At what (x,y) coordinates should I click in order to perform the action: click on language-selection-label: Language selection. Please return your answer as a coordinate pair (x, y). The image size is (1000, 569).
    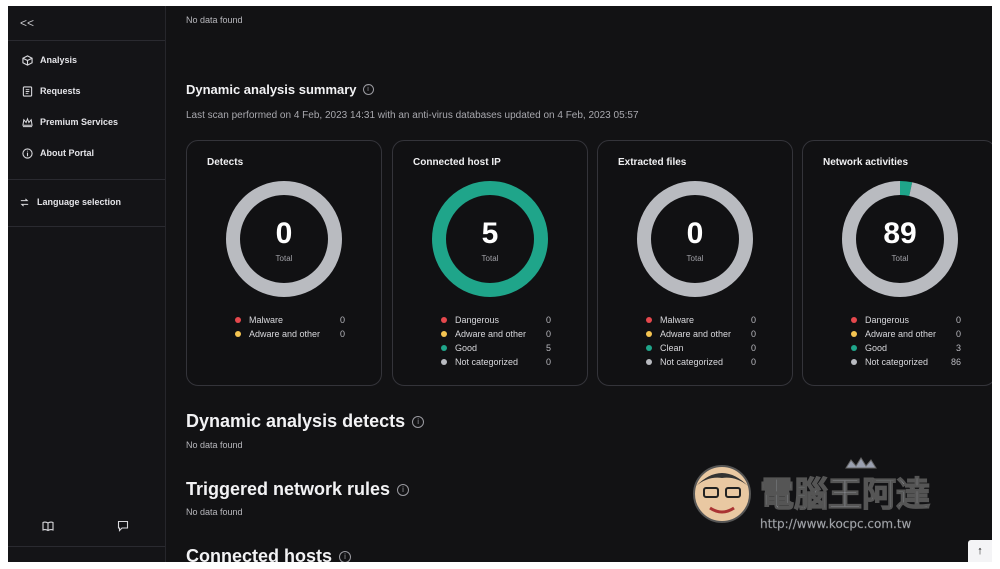
    Looking at the image, I should click on (79, 202).